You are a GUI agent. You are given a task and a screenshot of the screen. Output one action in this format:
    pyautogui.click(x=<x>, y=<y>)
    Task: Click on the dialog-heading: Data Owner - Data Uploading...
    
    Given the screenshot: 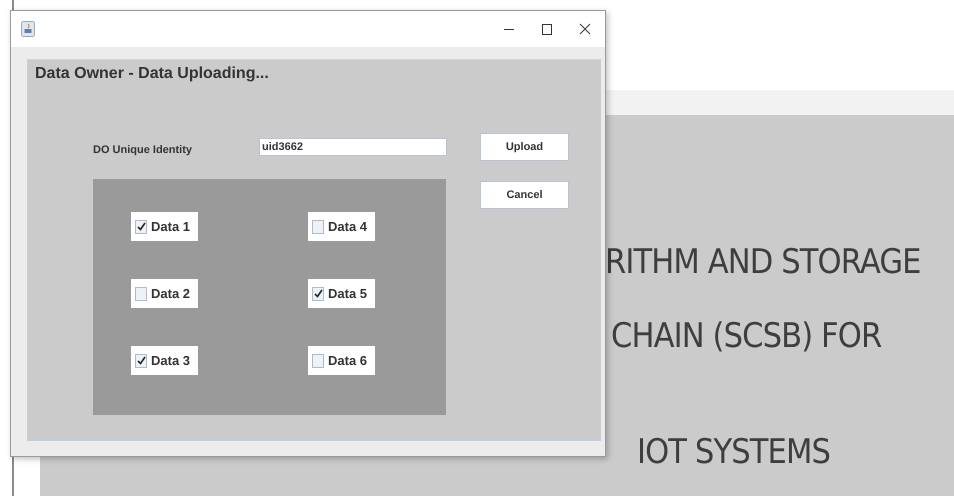 What is the action you would take?
    pyautogui.click(x=152, y=74)
    